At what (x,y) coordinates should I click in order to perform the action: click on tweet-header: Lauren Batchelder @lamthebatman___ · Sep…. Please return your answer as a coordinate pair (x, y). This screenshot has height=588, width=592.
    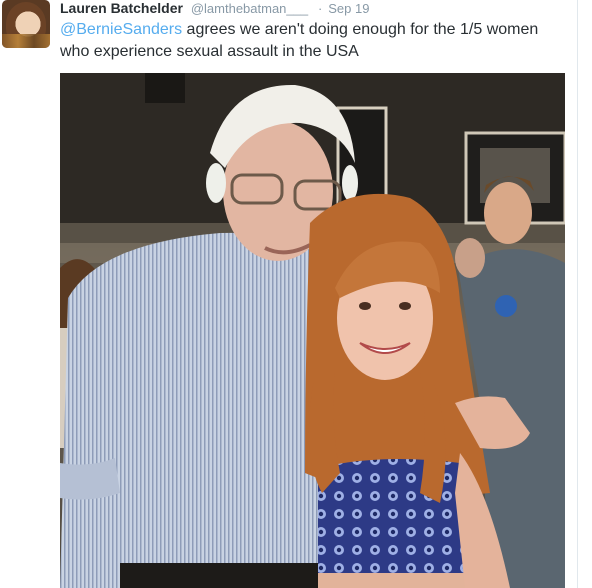
    Looking at the image, I should click on (214, 8).